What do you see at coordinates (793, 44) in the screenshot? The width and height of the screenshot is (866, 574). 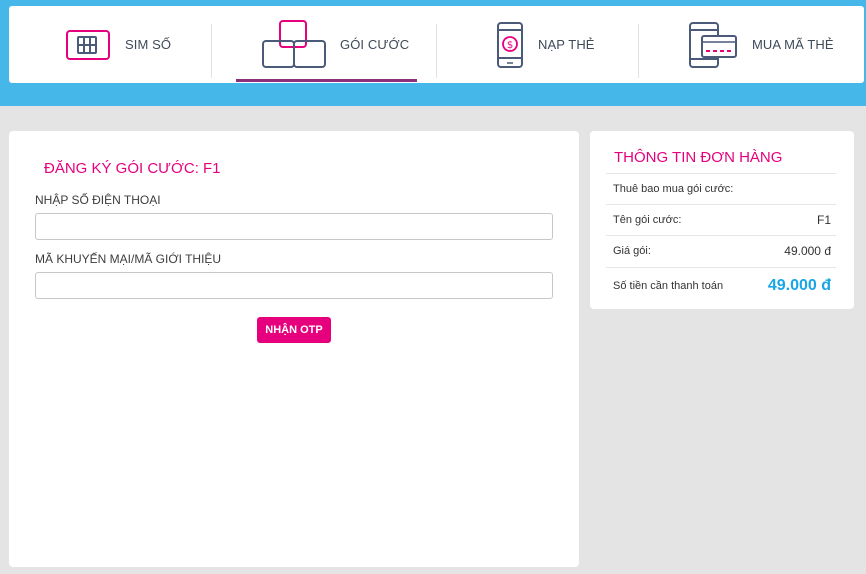 I see `nav-item-label: MUA MÃ THẺ` at bounding box center [793, 44].